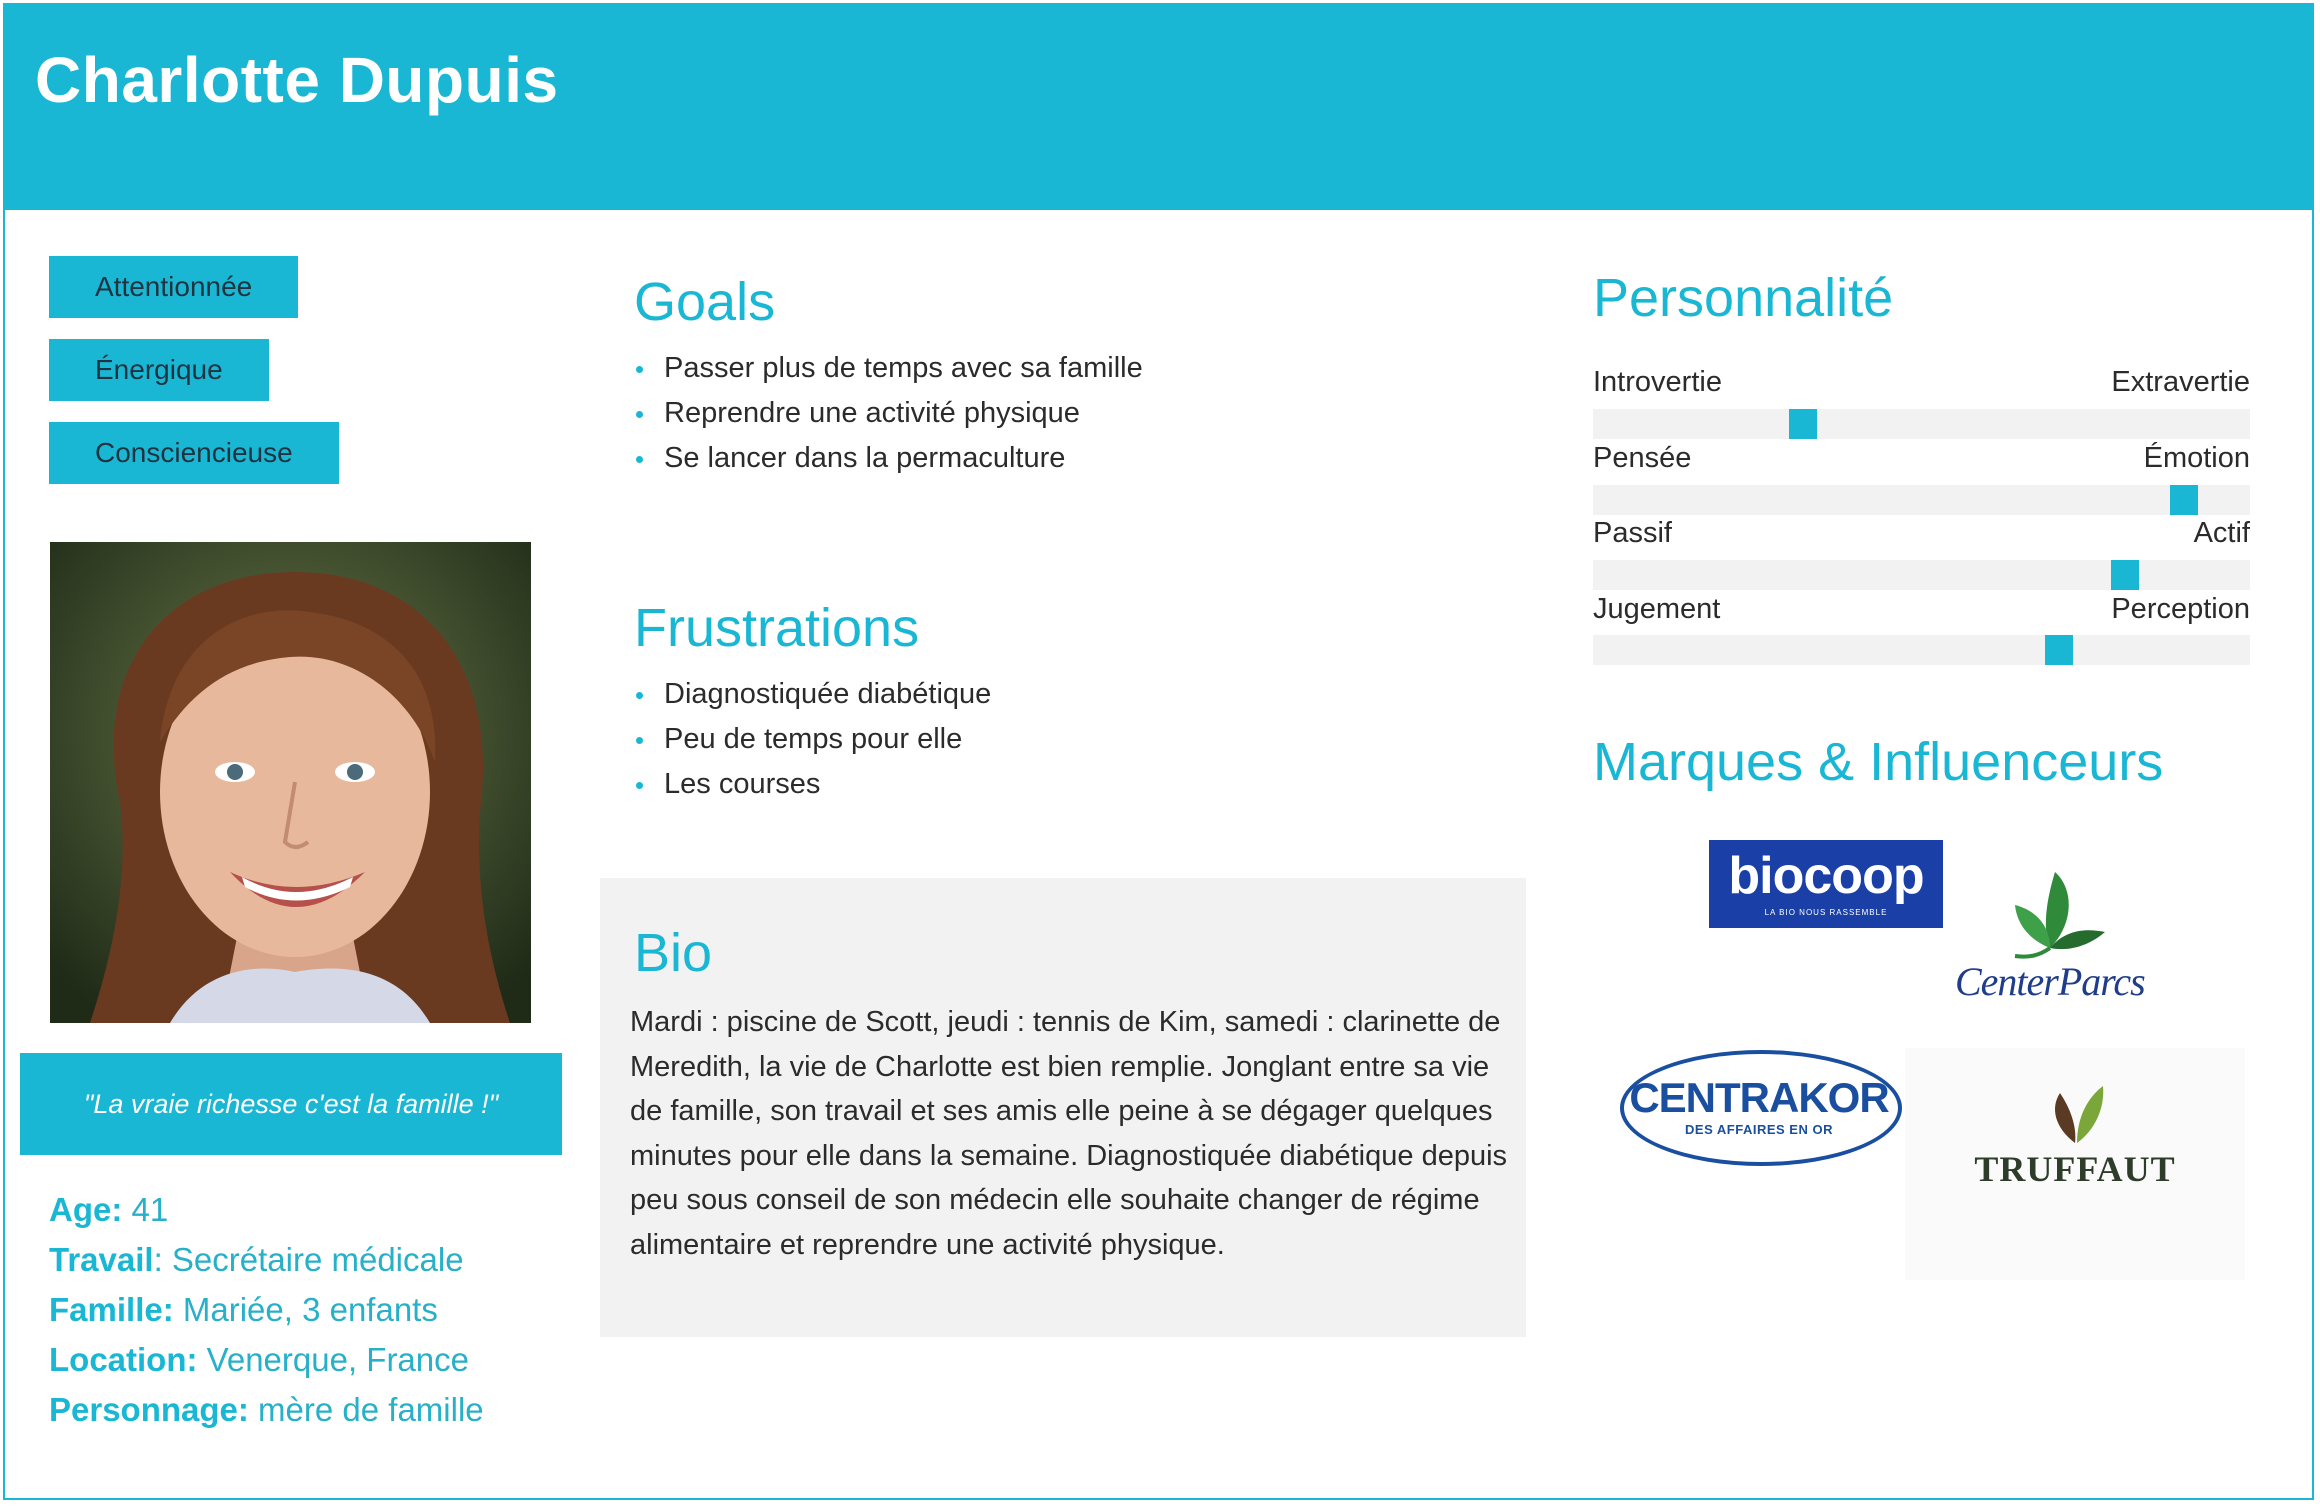 This screenshot has width=2320, height=1507. Describe the element at coordinates (673, 953) in the screenshot. I see `bio-title: Bio` at that location.